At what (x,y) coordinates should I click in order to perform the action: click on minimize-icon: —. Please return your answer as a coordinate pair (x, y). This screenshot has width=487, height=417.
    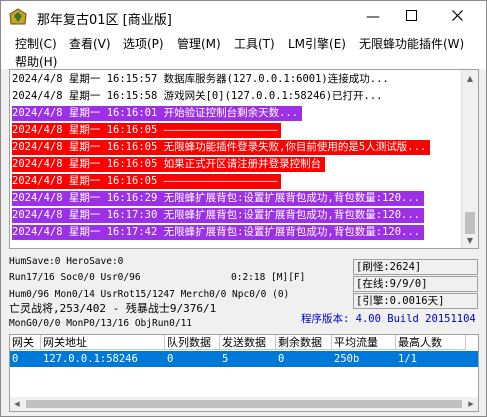
    Looking at the image, I should click on (373, 17).